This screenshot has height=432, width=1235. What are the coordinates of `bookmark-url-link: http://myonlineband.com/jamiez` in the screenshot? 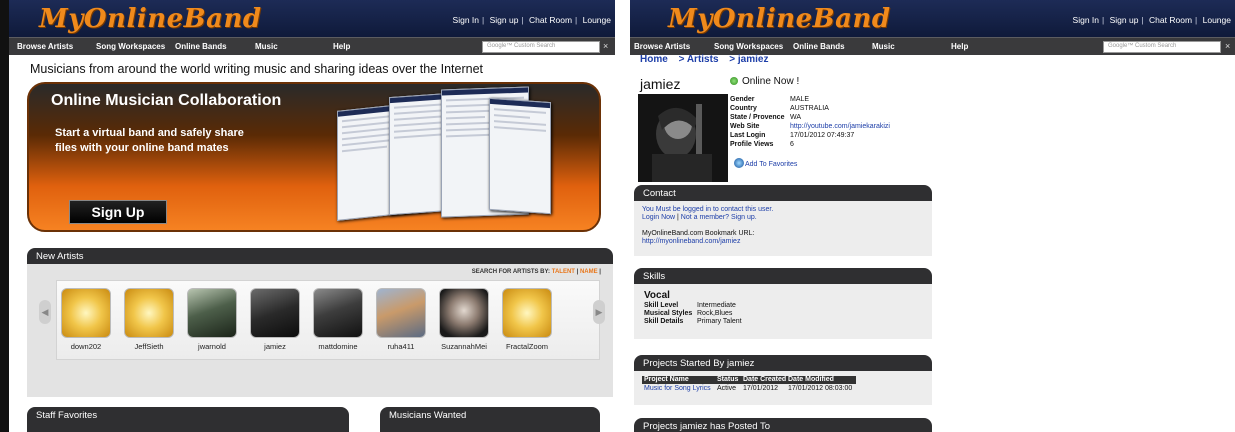 It's located at (707, 242).